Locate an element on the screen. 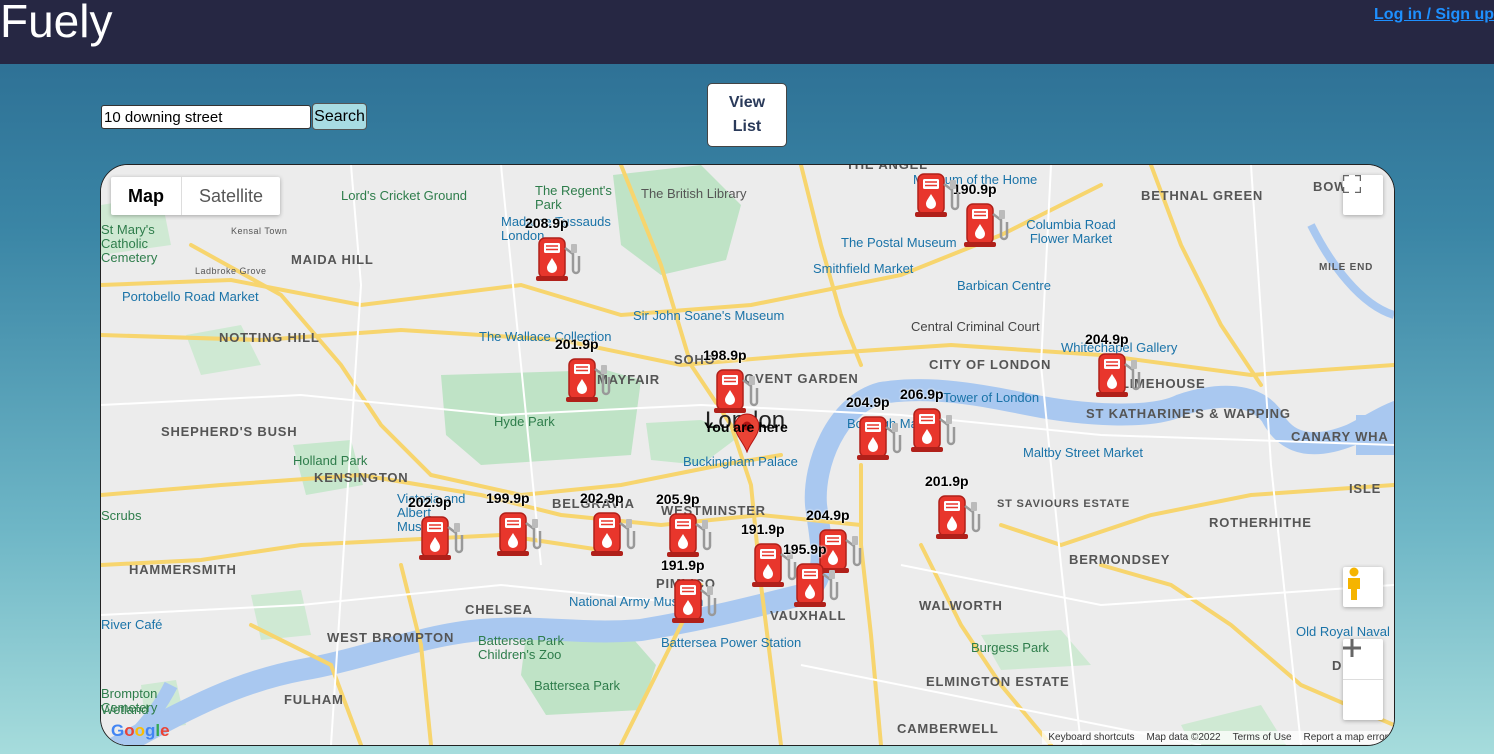 This screenshot has height=754, width=1494. login-signup-link: Log in / Sign up is located at coordinates (1434, 15).